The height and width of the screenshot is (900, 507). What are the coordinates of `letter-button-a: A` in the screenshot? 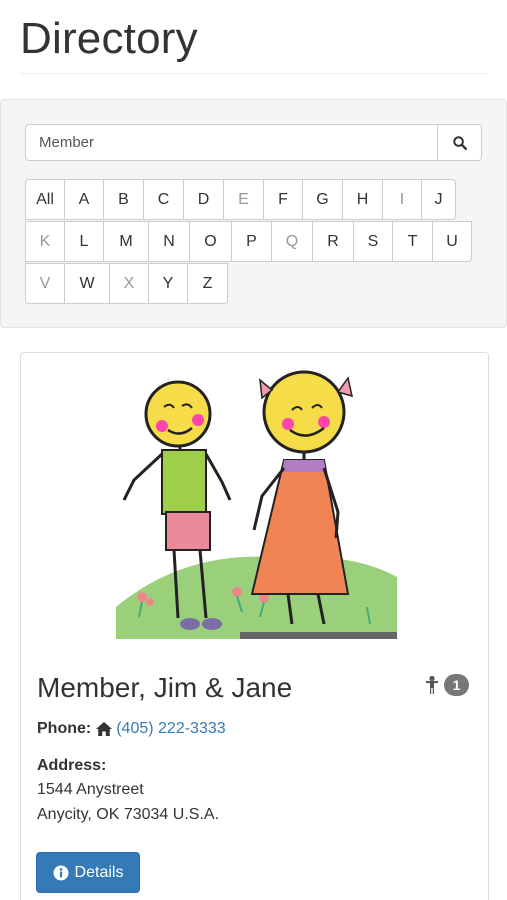 It's located at (84, 199).